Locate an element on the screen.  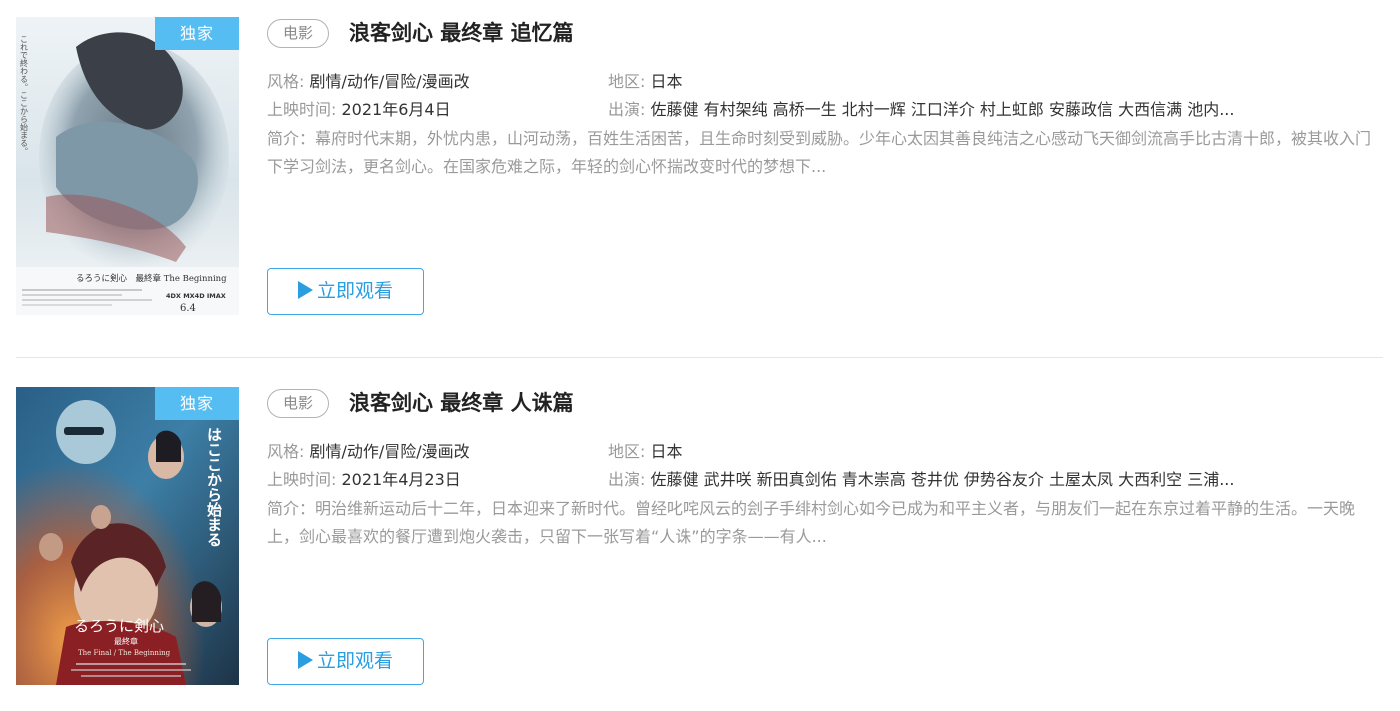
release-row: 上映时间: 2021年4月23日 is located at coordinates (364, 480).